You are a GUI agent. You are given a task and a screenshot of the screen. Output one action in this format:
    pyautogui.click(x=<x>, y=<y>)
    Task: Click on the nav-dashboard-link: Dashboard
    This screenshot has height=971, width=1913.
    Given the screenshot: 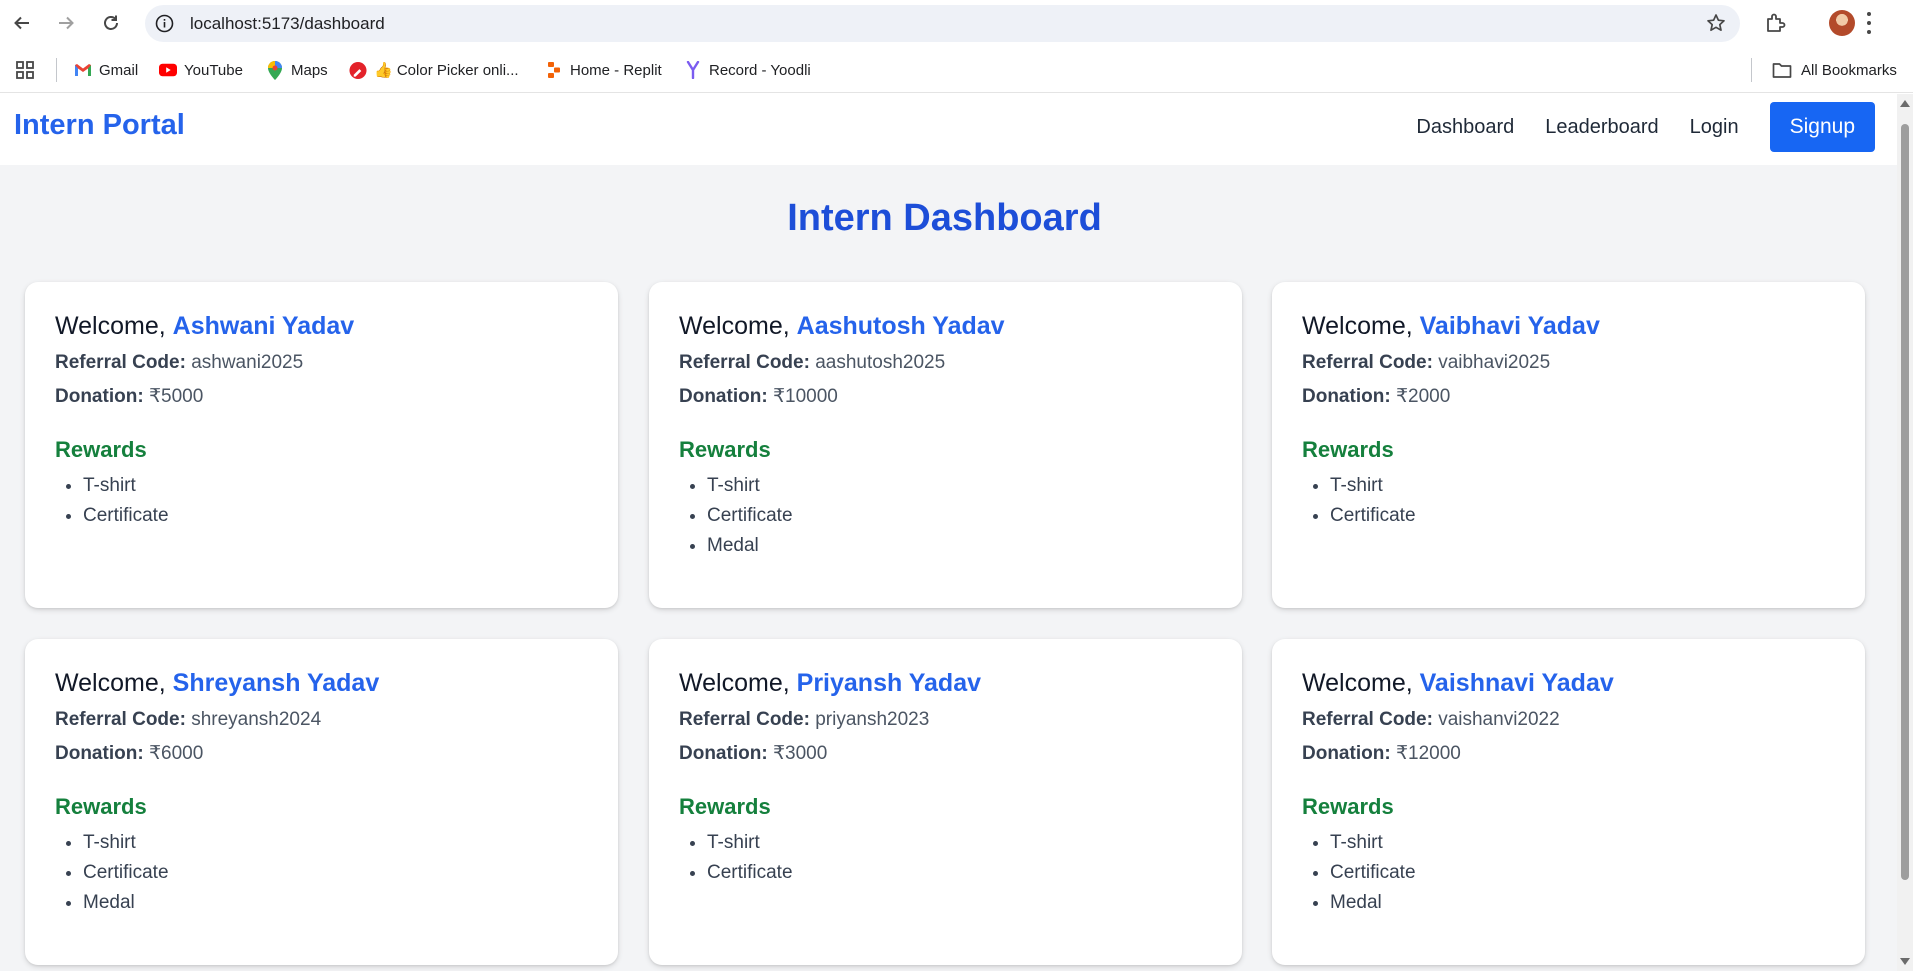 What is the action you would take?
    pyautogui.click(x=1465, y=127)
    